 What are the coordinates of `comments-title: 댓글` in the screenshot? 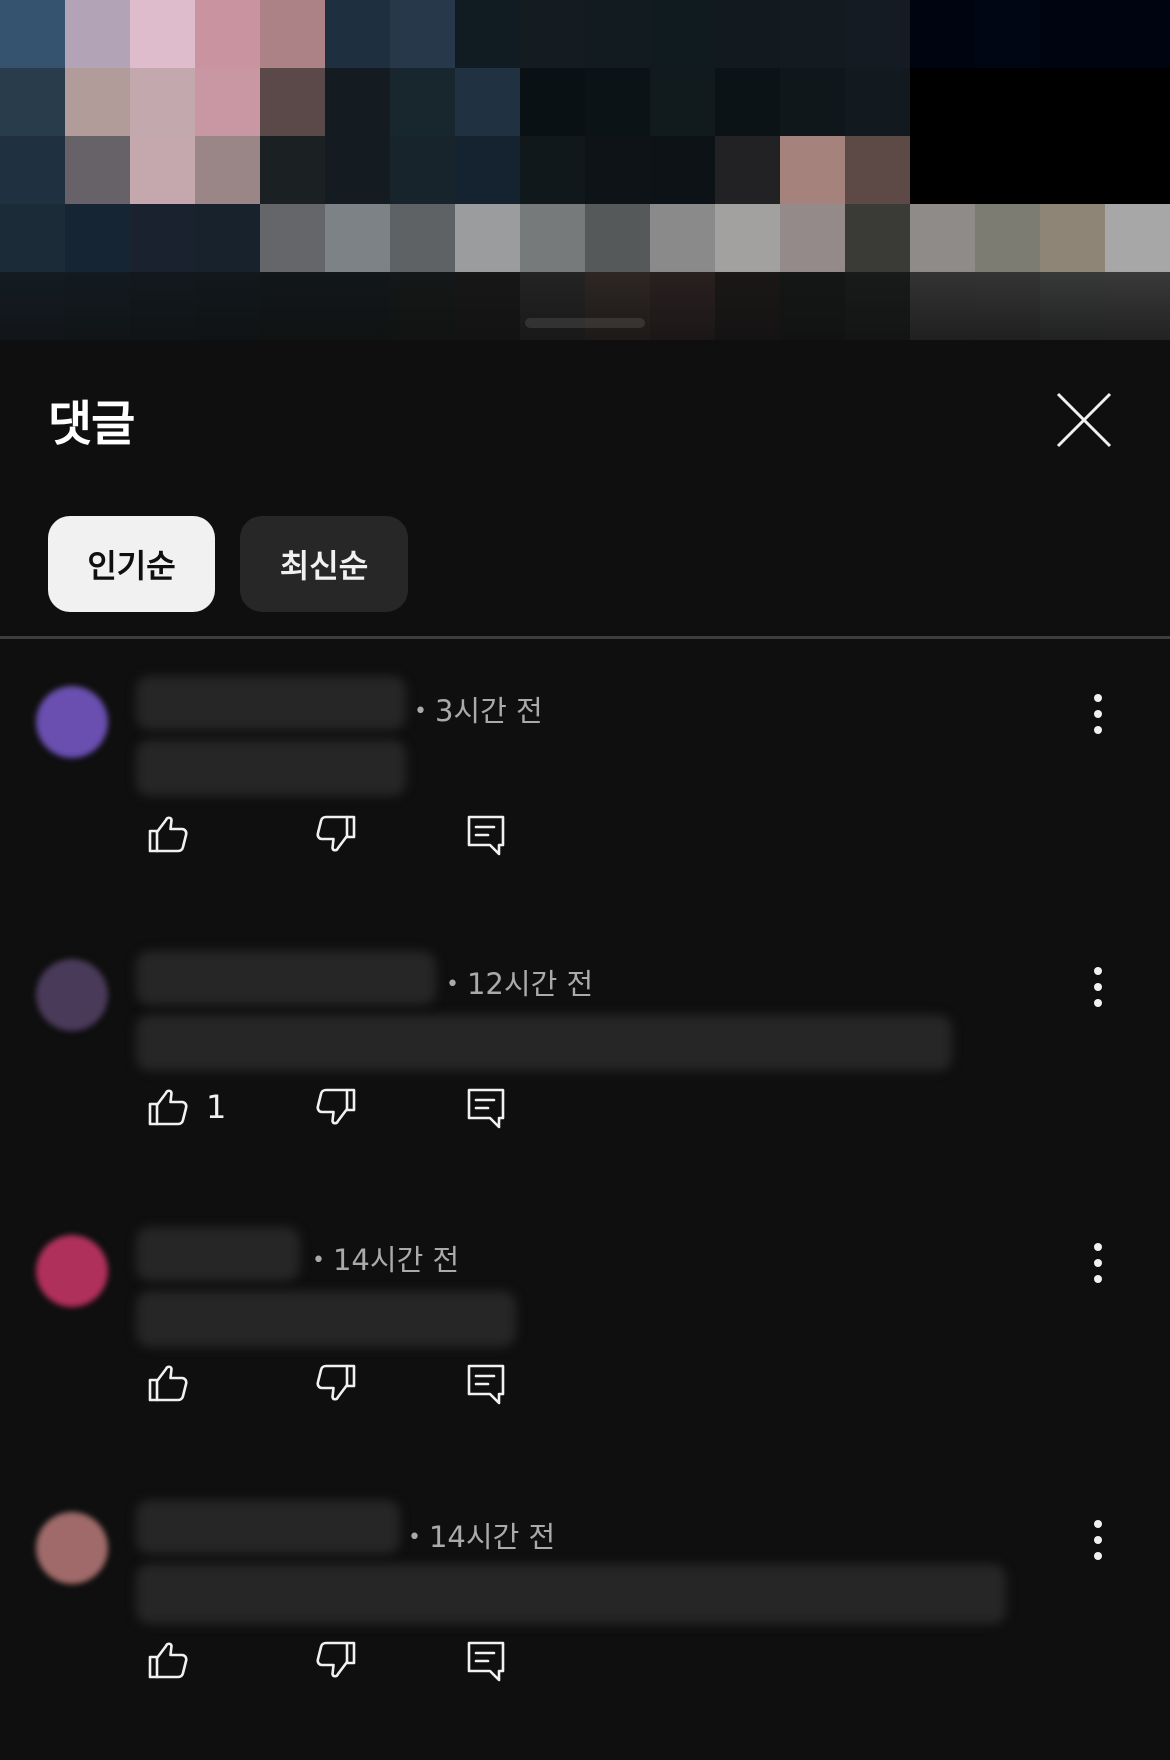 It's located at (91, 424).